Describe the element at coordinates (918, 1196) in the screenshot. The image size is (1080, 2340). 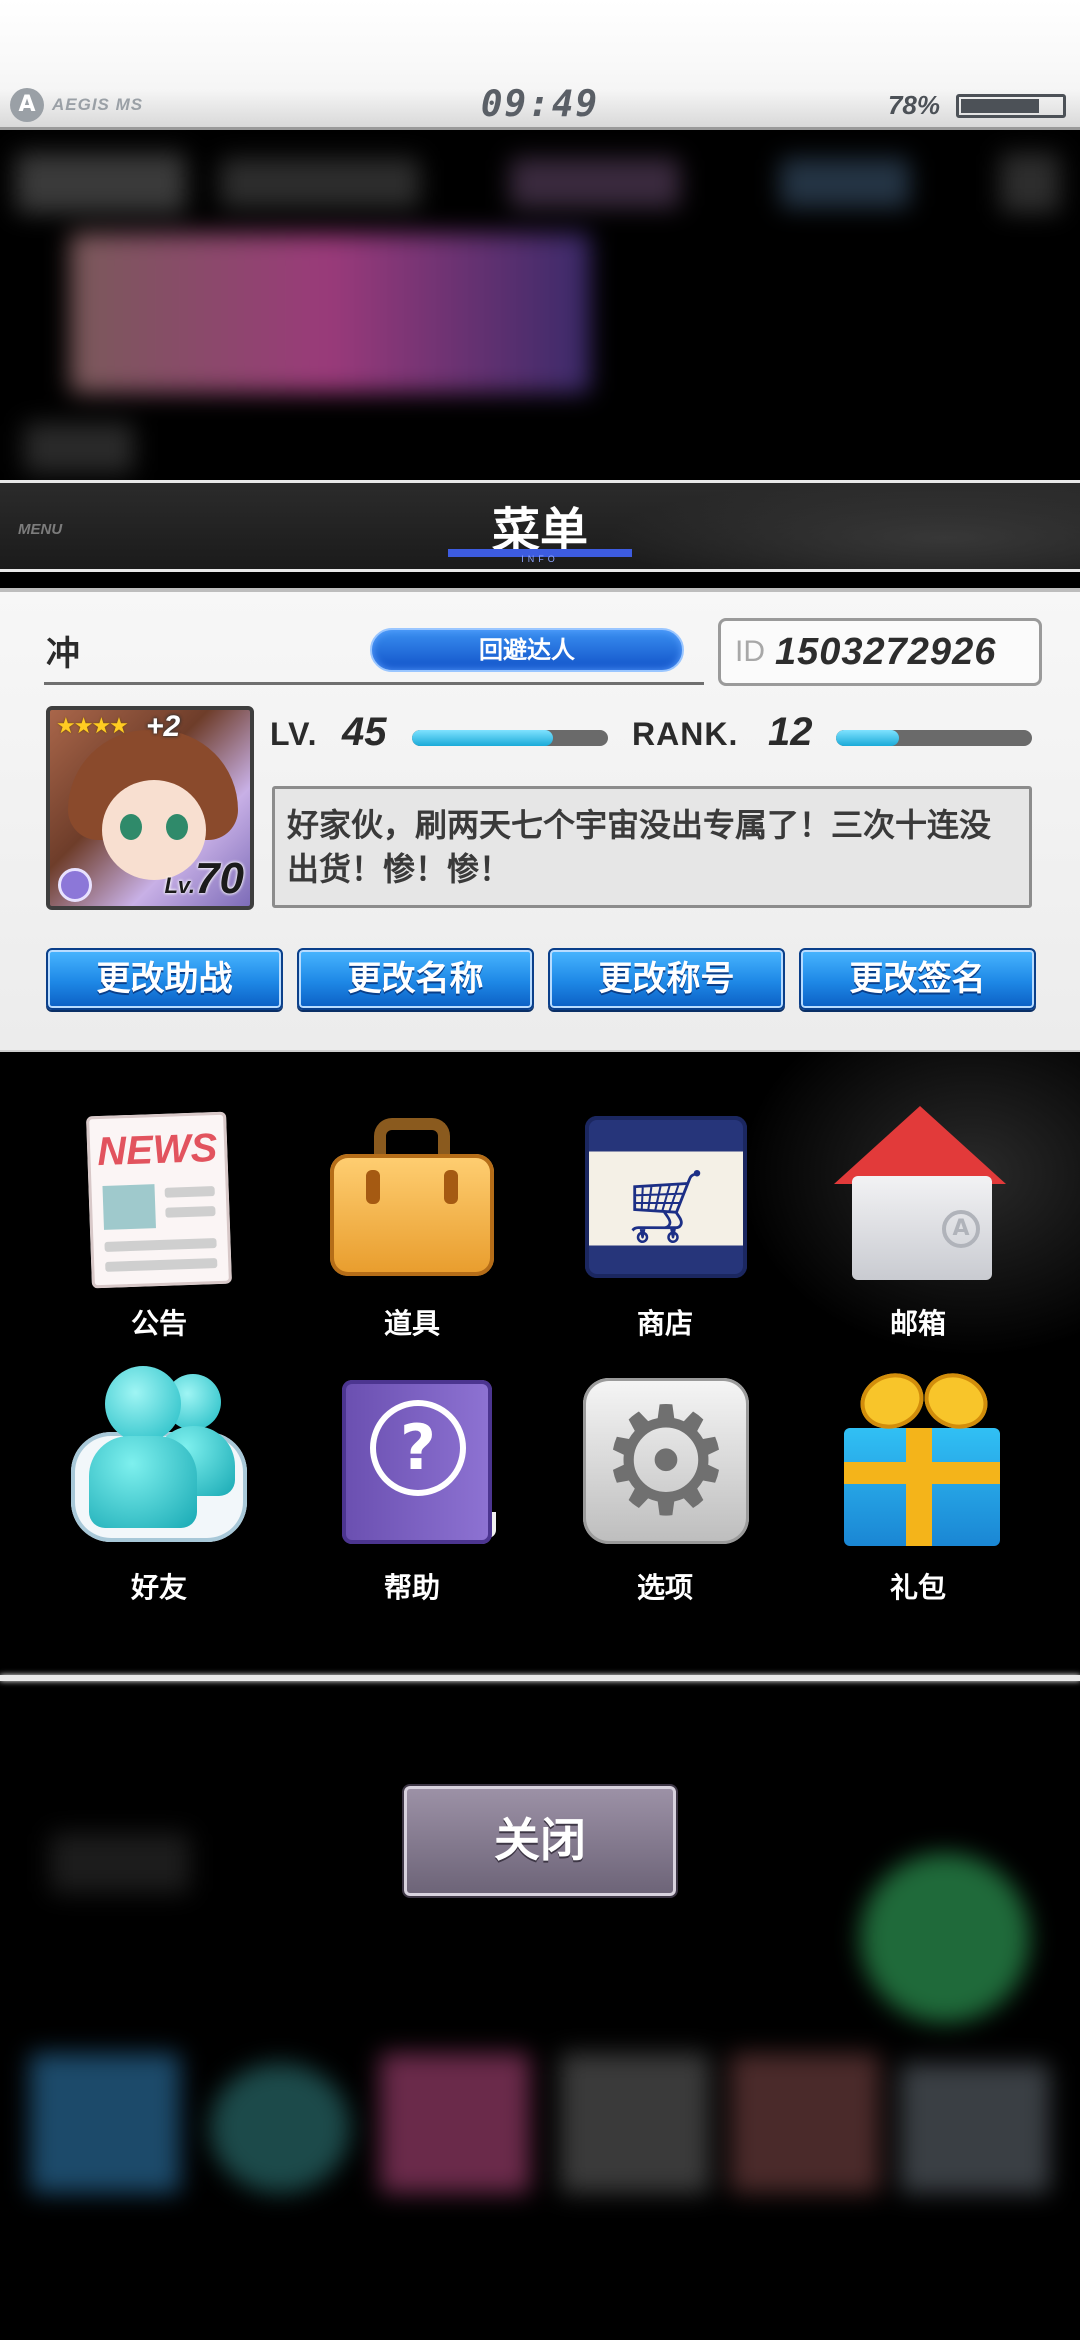
I see `mailbox-icon: A` at that location.